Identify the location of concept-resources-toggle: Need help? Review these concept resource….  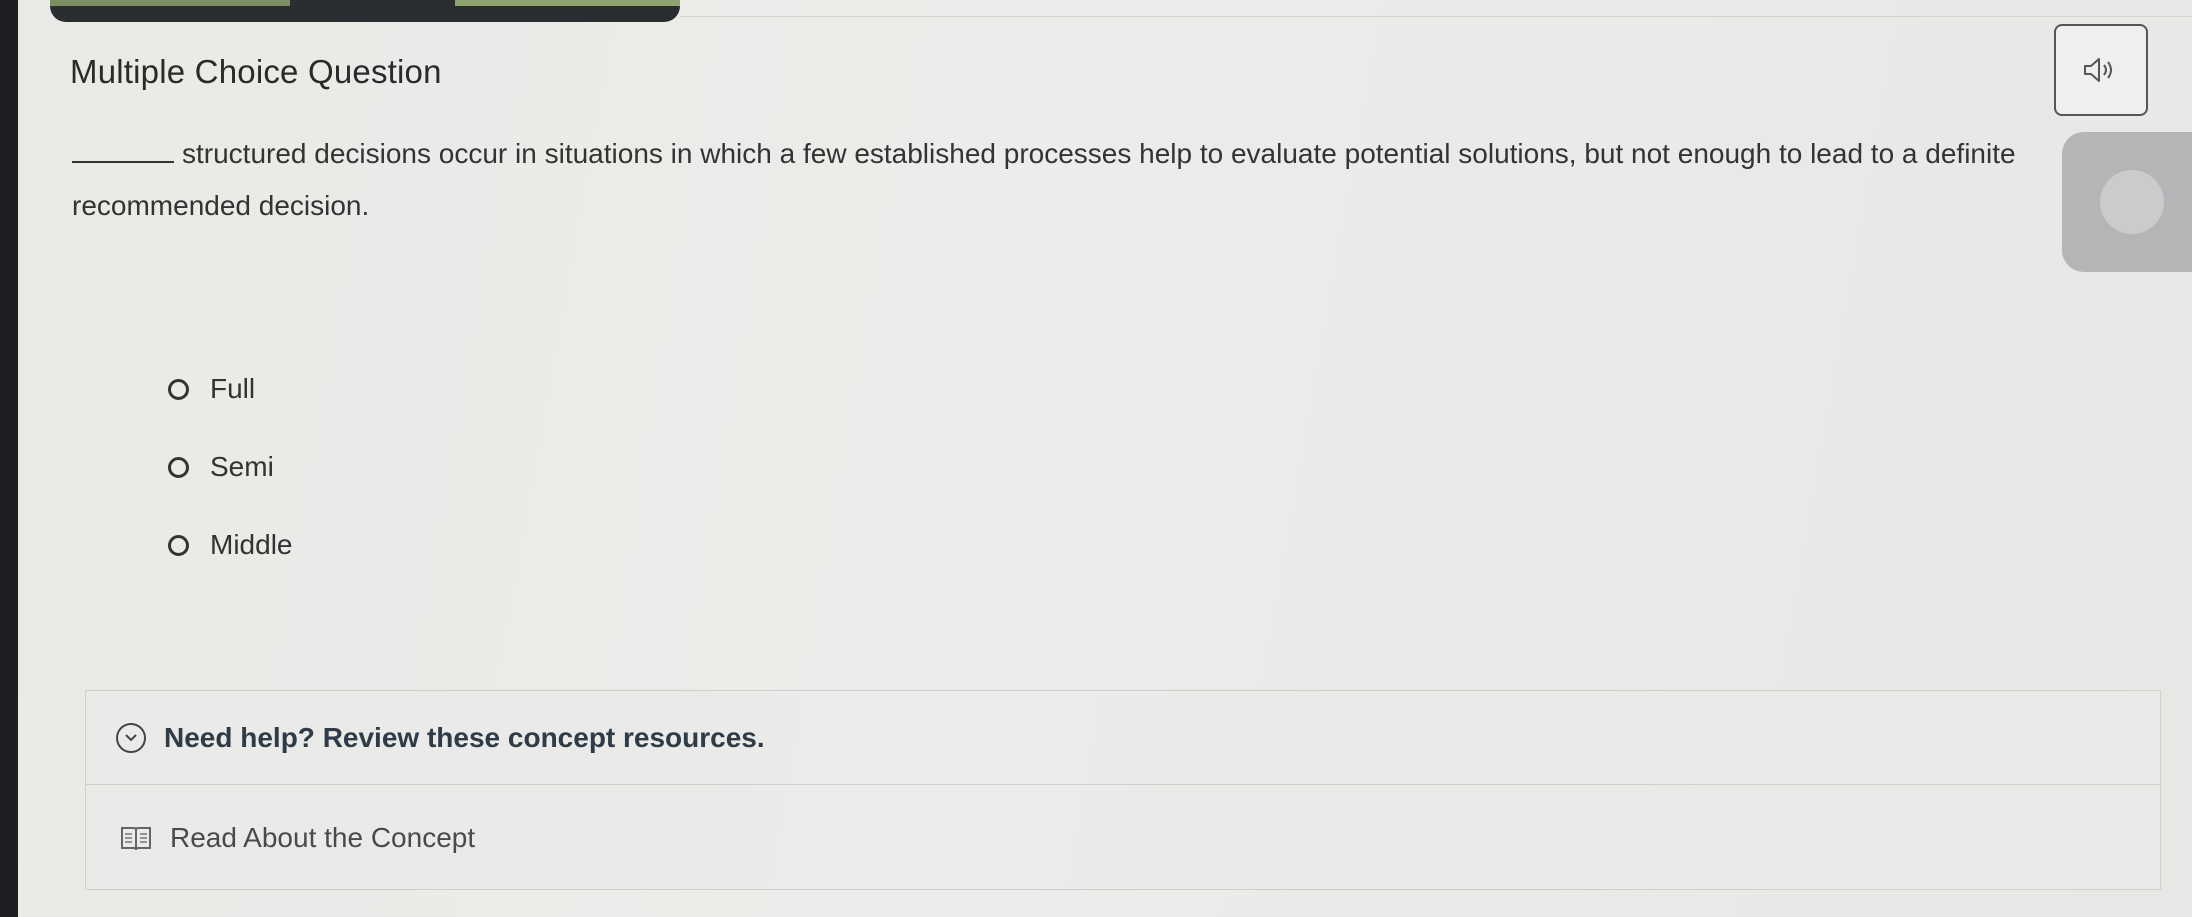
(1123, 738).